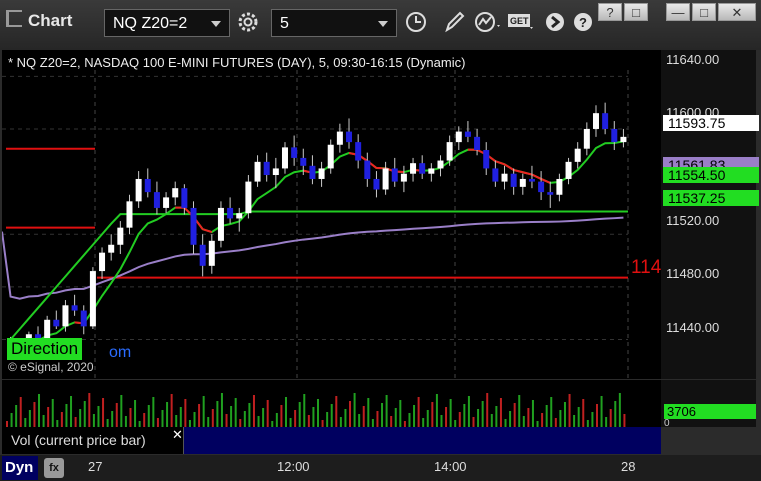 This screenshot has width=761, height=481. Describe the element at coordinates (293, 466) in the screenshot. I see `time-tick: 12:00` at that location.